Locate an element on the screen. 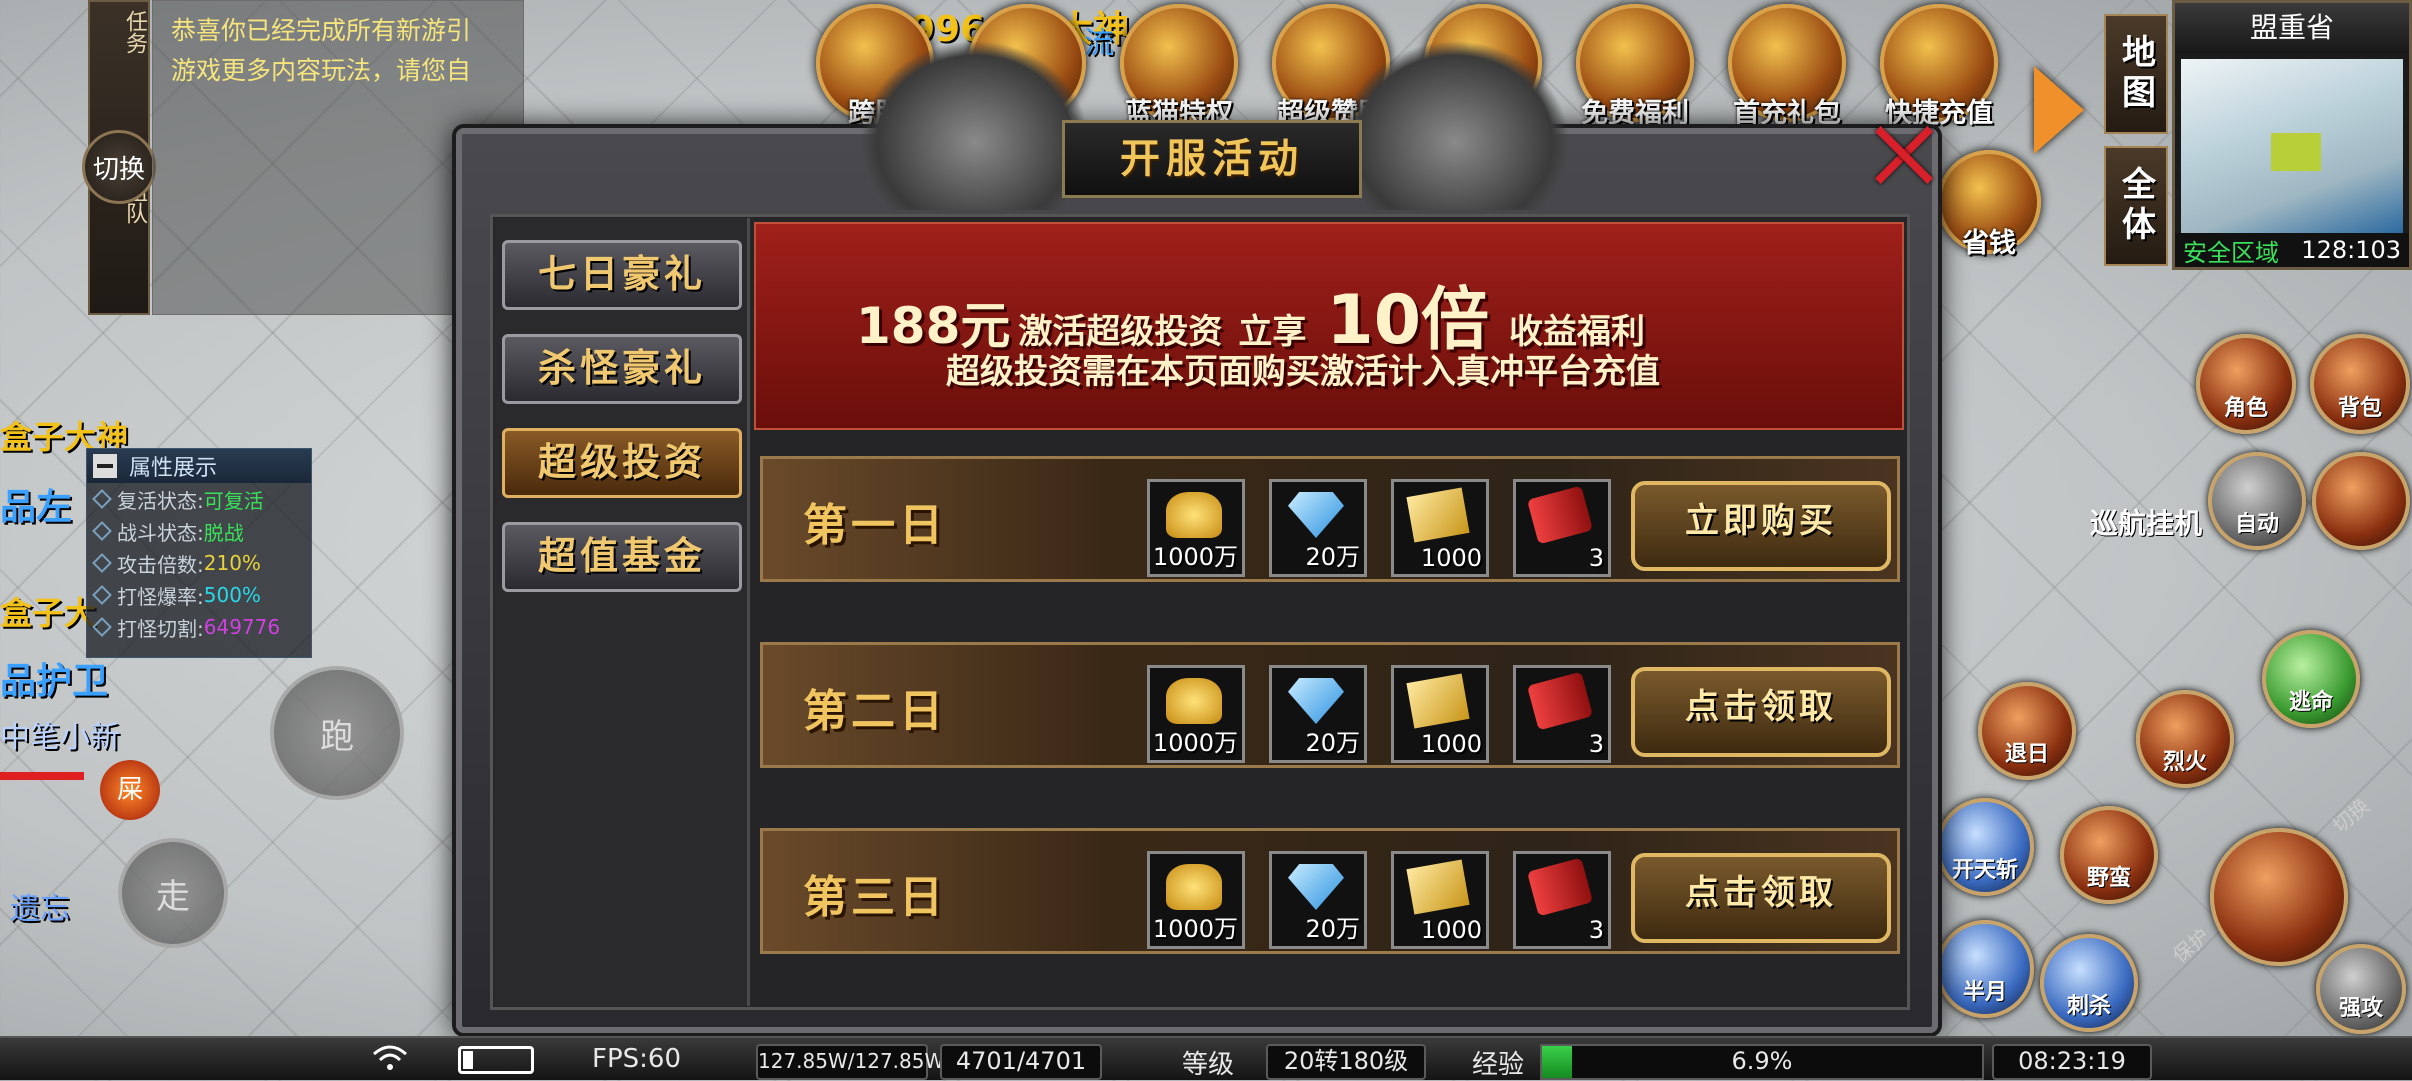 The image size is (2412, 1081). quick-recharge-icon: 快捷充值 is located at coordinates (1939, 67).